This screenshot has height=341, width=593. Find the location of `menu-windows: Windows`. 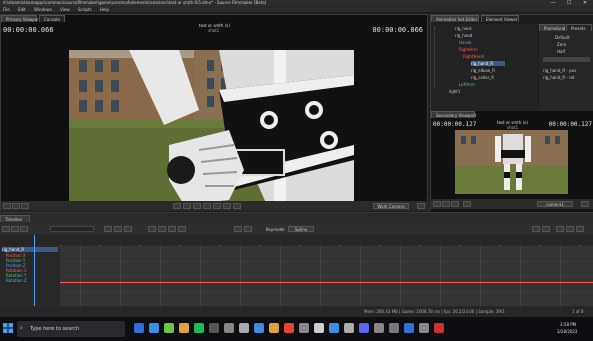

menu-windows: Windows is located at coordinates (43, 9).